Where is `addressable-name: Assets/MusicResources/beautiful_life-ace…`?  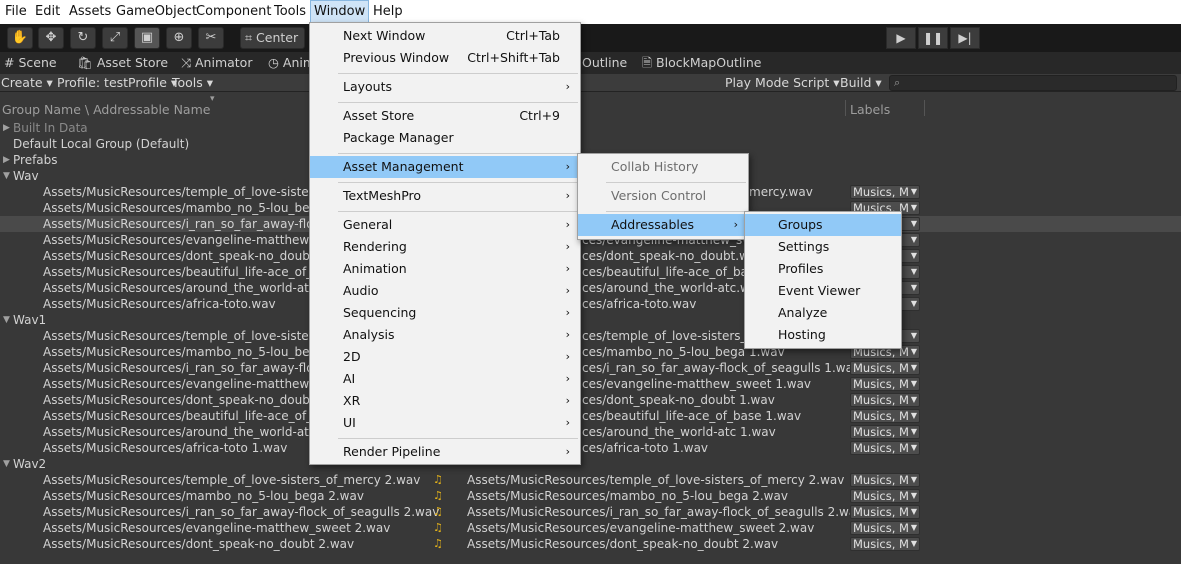
addressable-name: Assets/MusicResources/beautiful_life-ace… is located at coordinates (185, 272).